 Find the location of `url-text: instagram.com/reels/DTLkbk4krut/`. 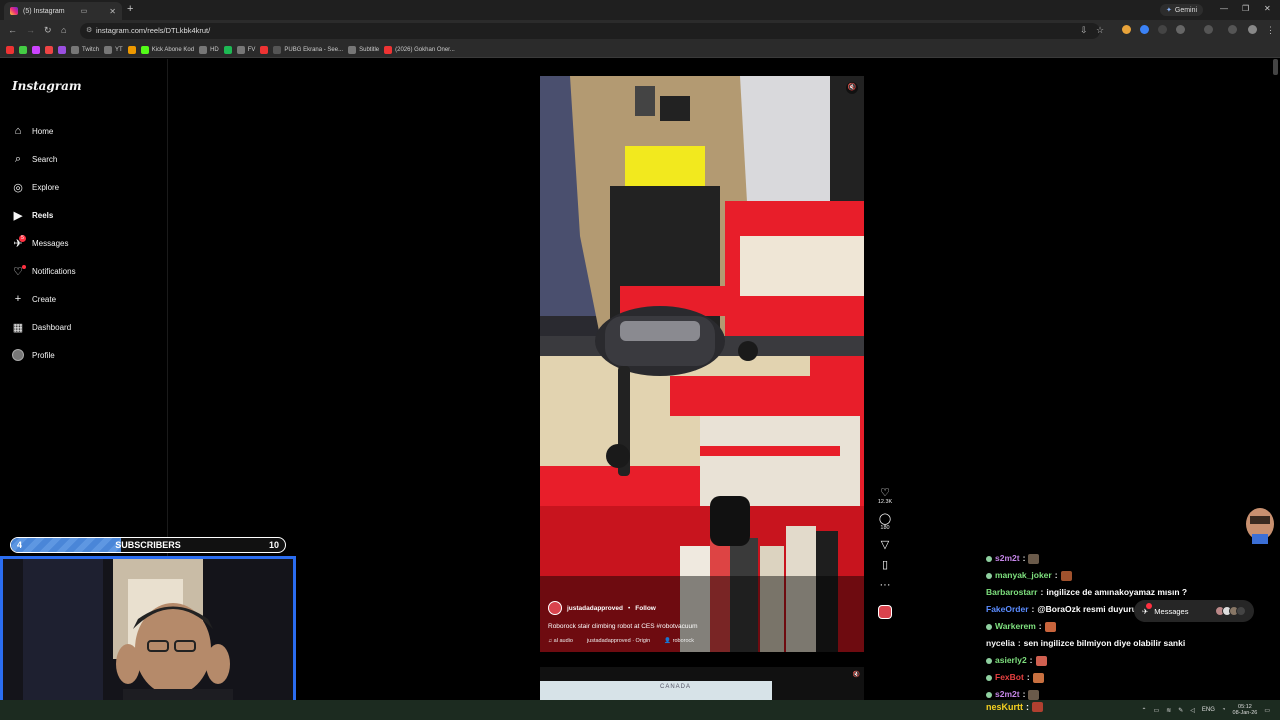

url-text: instagram.com/reels/DTLkbk4krut/ is located at coordinates (153, 30).